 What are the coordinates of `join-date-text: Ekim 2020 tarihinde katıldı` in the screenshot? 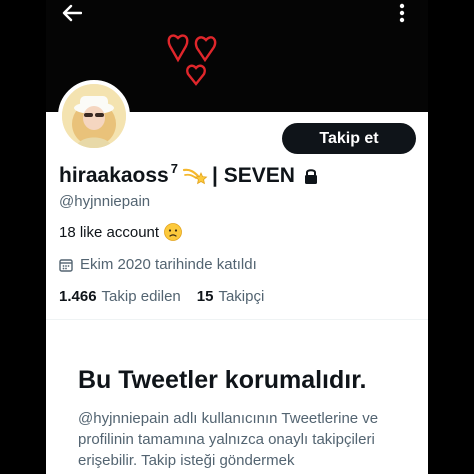 It's located at (168, 264).